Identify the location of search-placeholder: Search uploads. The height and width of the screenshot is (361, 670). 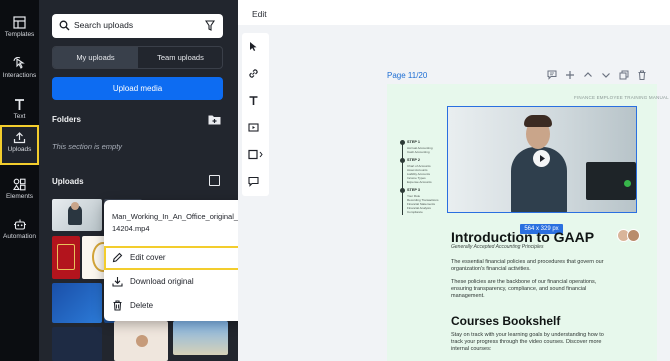
(104, 25).